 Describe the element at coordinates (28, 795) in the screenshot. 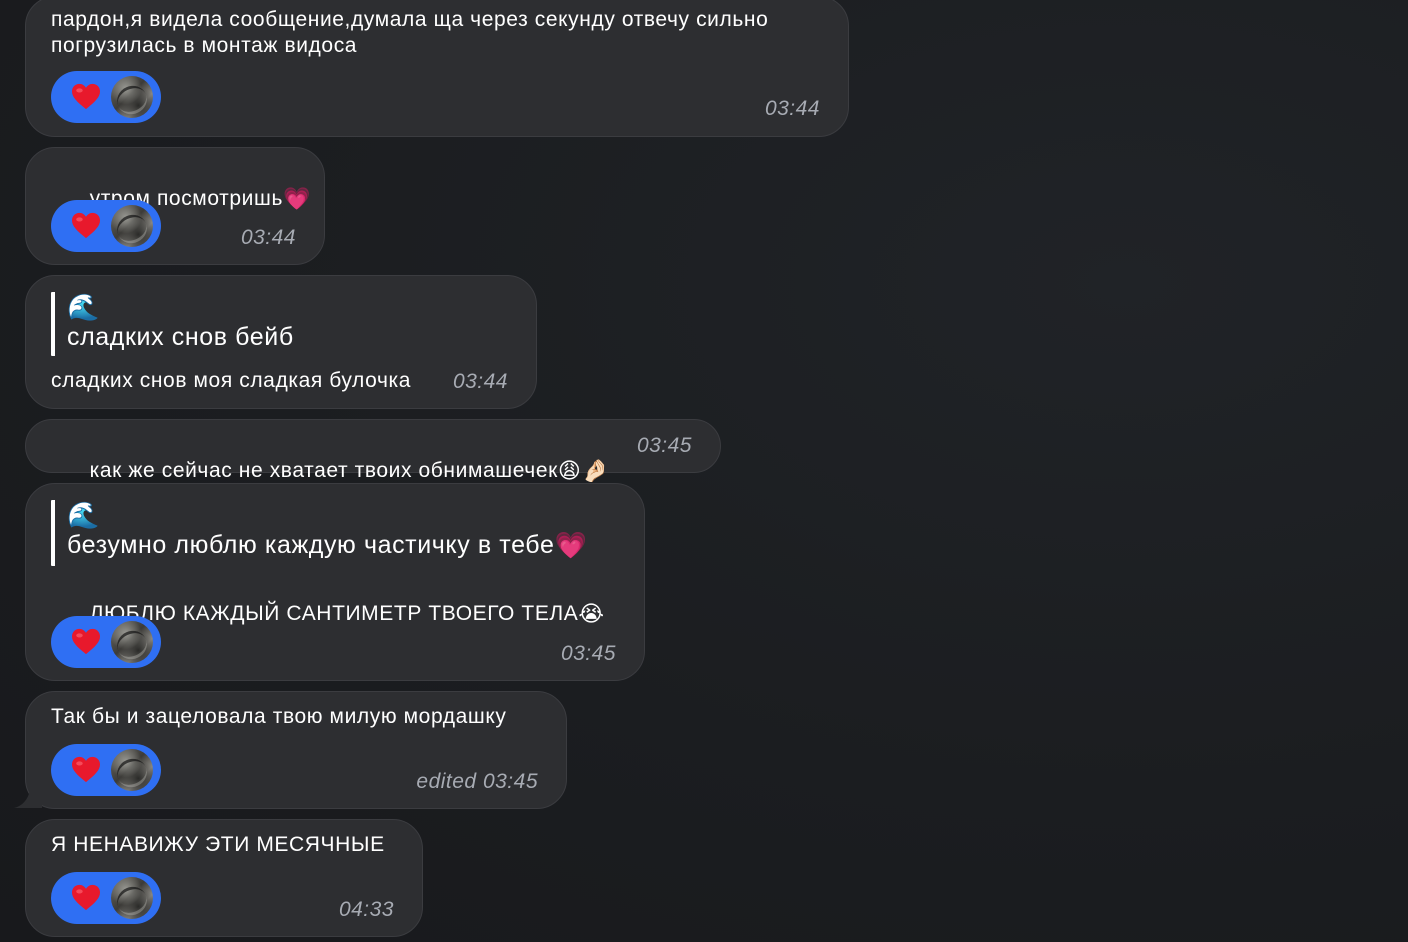

I see `bubble-tail` at that location.